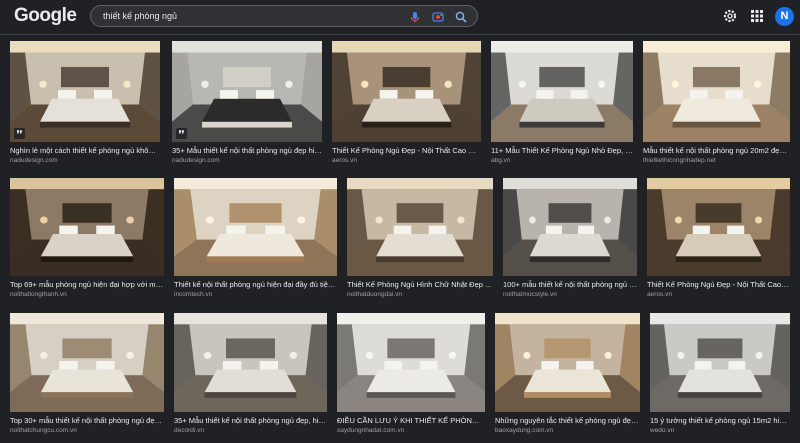 The width and height of the screenshot is (800, 443). Describe the element at coordinates (411, 430) in the screenshot. I see `result-source: xaydungnhadat.com.vn` at that location.